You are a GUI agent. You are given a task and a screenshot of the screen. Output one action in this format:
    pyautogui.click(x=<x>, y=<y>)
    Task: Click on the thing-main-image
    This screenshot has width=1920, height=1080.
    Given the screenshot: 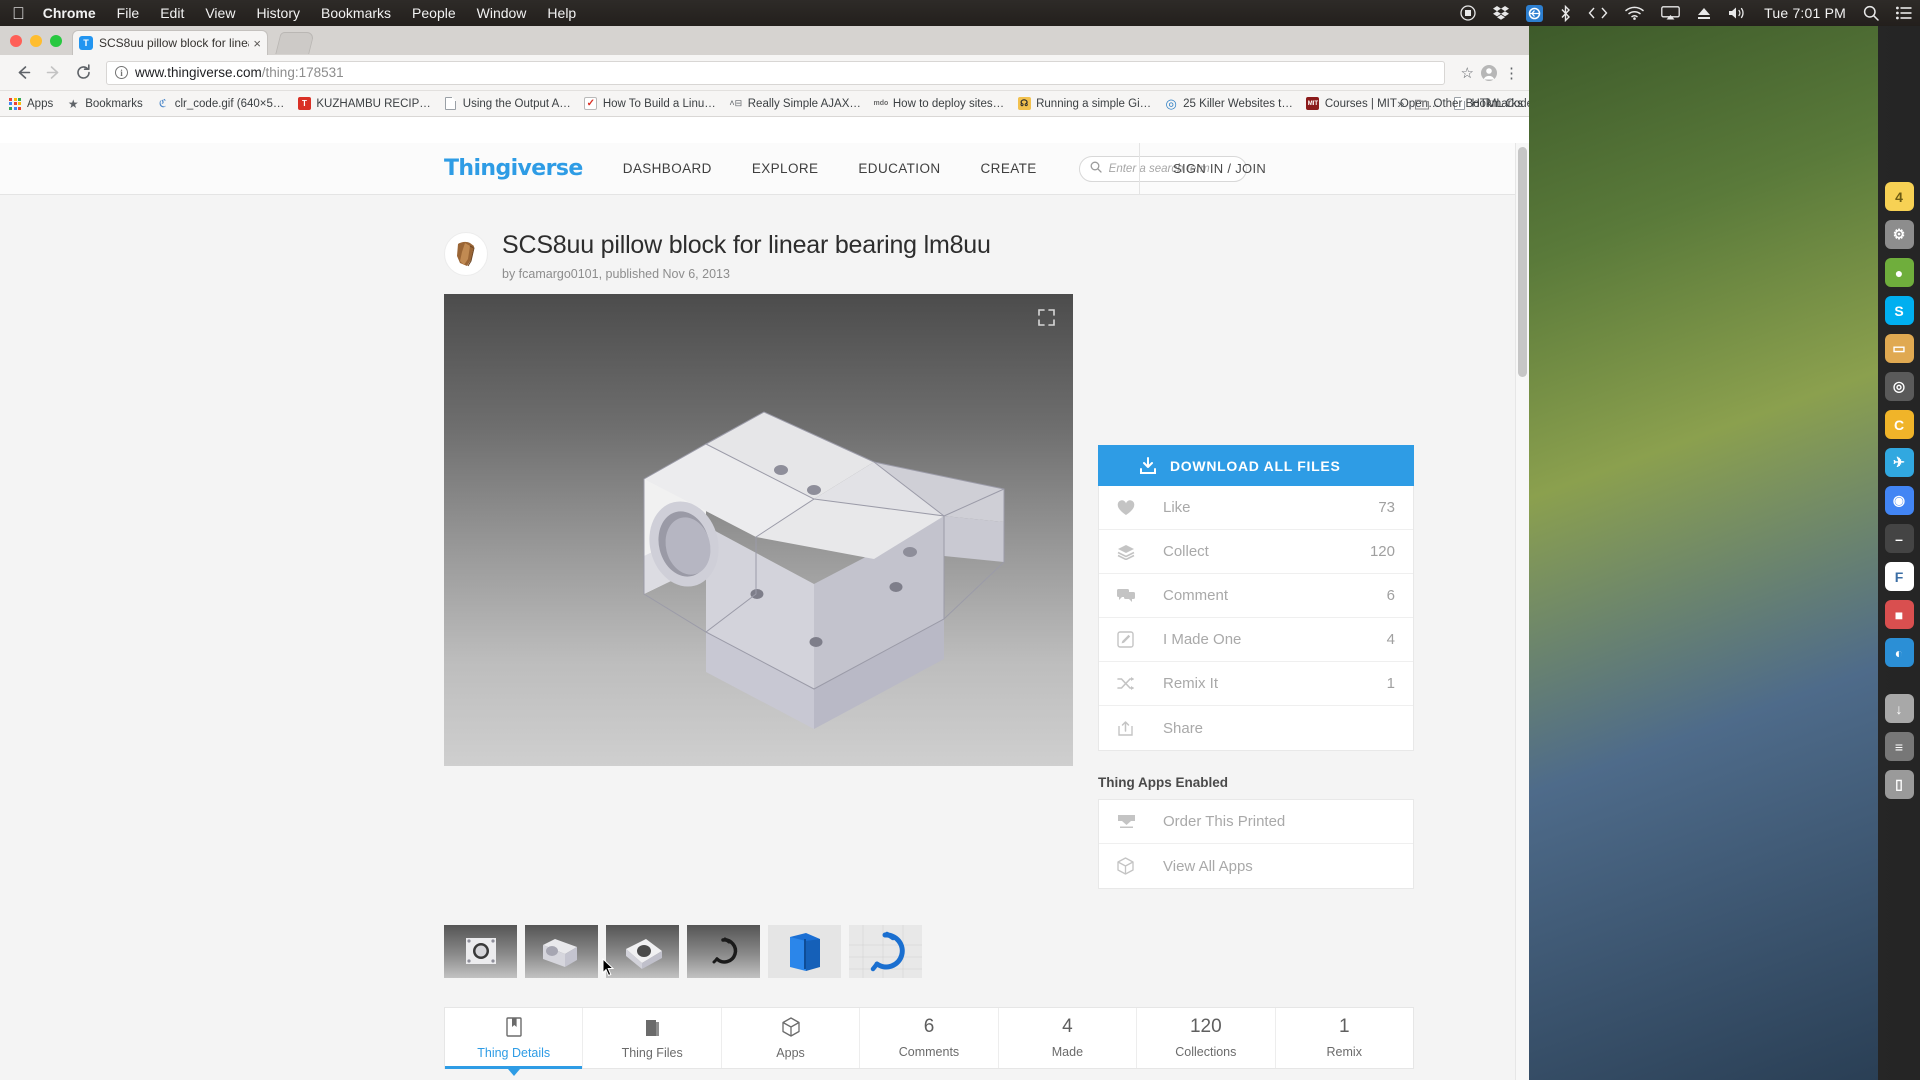 What is the action you would take?
    pyautogui.click(x=758, y=530)
    